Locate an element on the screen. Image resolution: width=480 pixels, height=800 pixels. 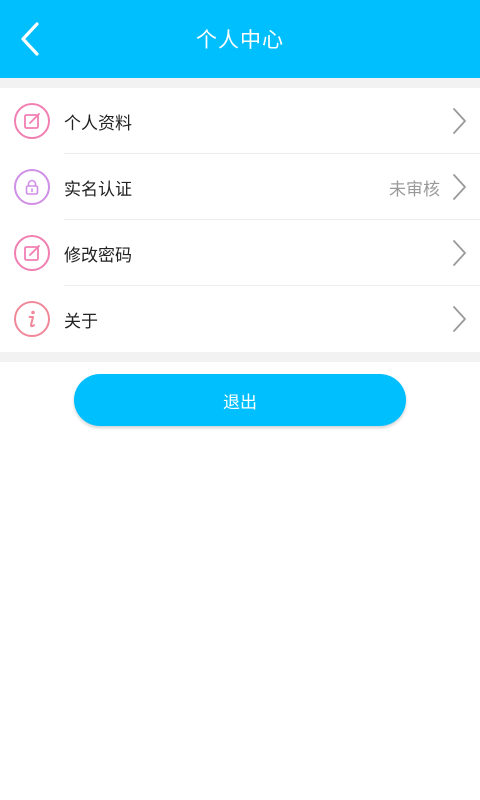
menu-item-label: 关于 is located at coordinates (81, 321).